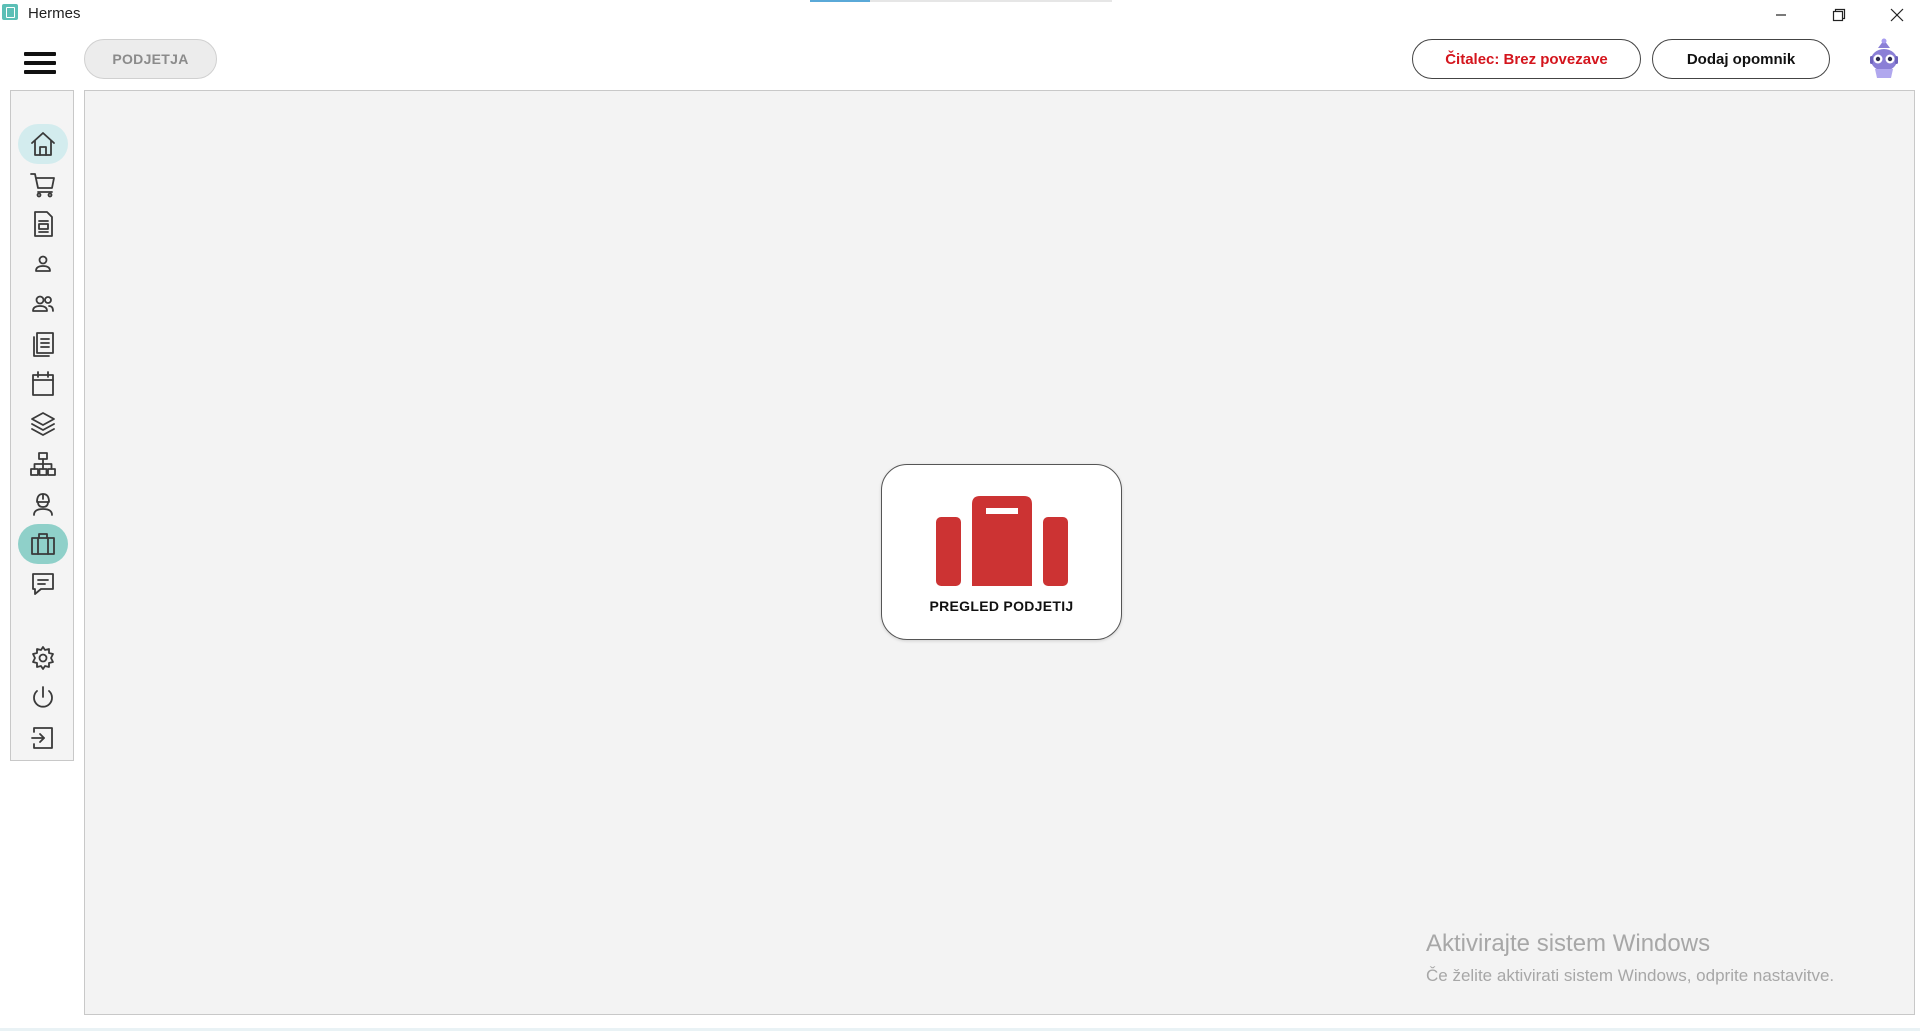  I want to click on worker-icon, so click(43, 504).